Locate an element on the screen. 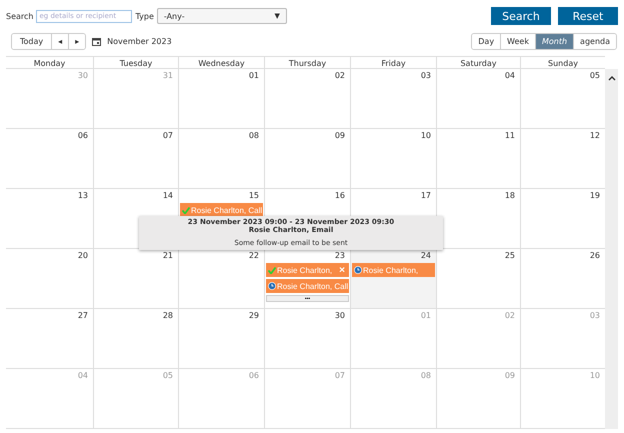  day-number: 24 is located at coordinates (425, 256).